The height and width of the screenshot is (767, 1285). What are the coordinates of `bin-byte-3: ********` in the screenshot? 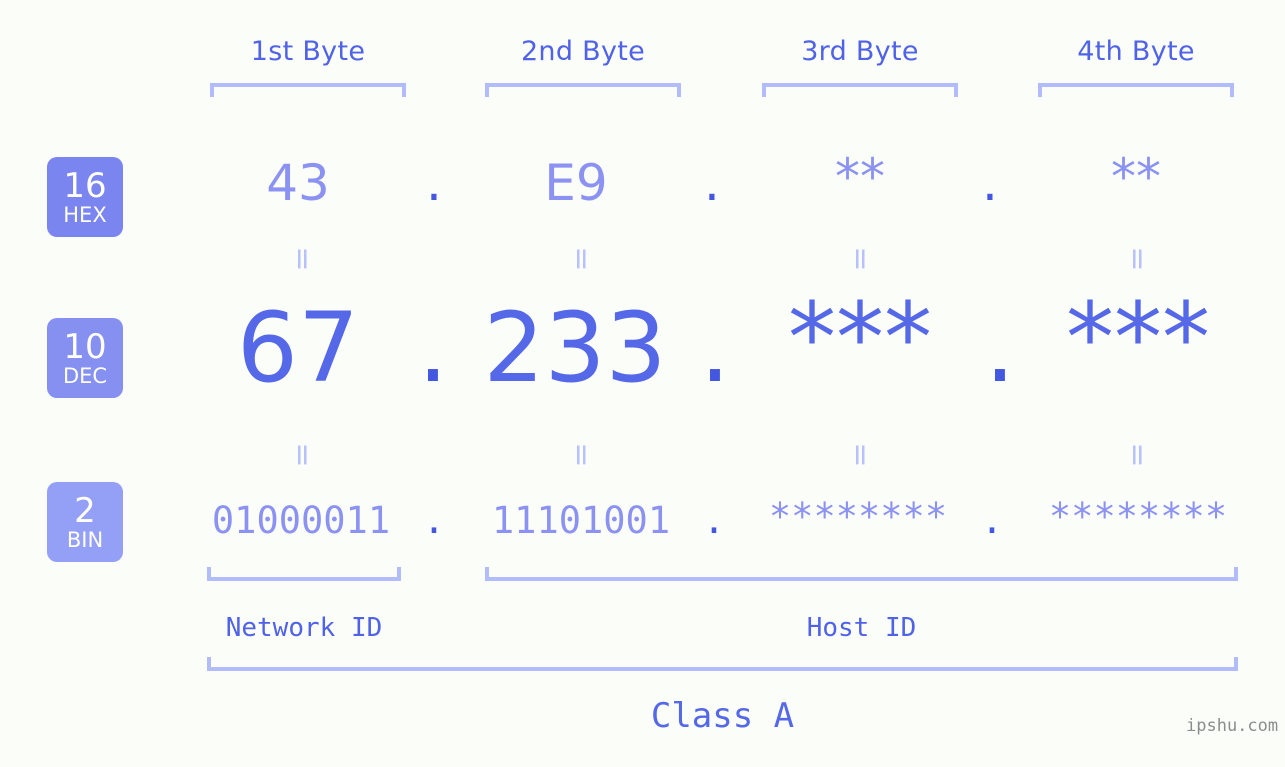 It's located at (858, 516).